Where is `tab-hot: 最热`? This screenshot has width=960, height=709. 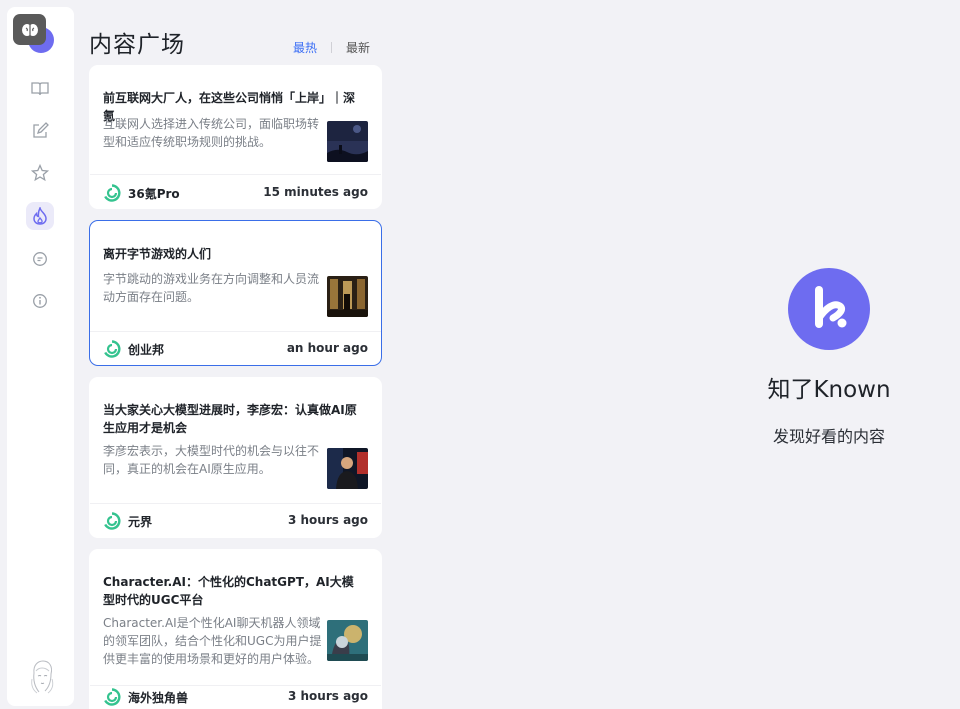 tab-hot: 最热 is located at coordinates (305, 47).